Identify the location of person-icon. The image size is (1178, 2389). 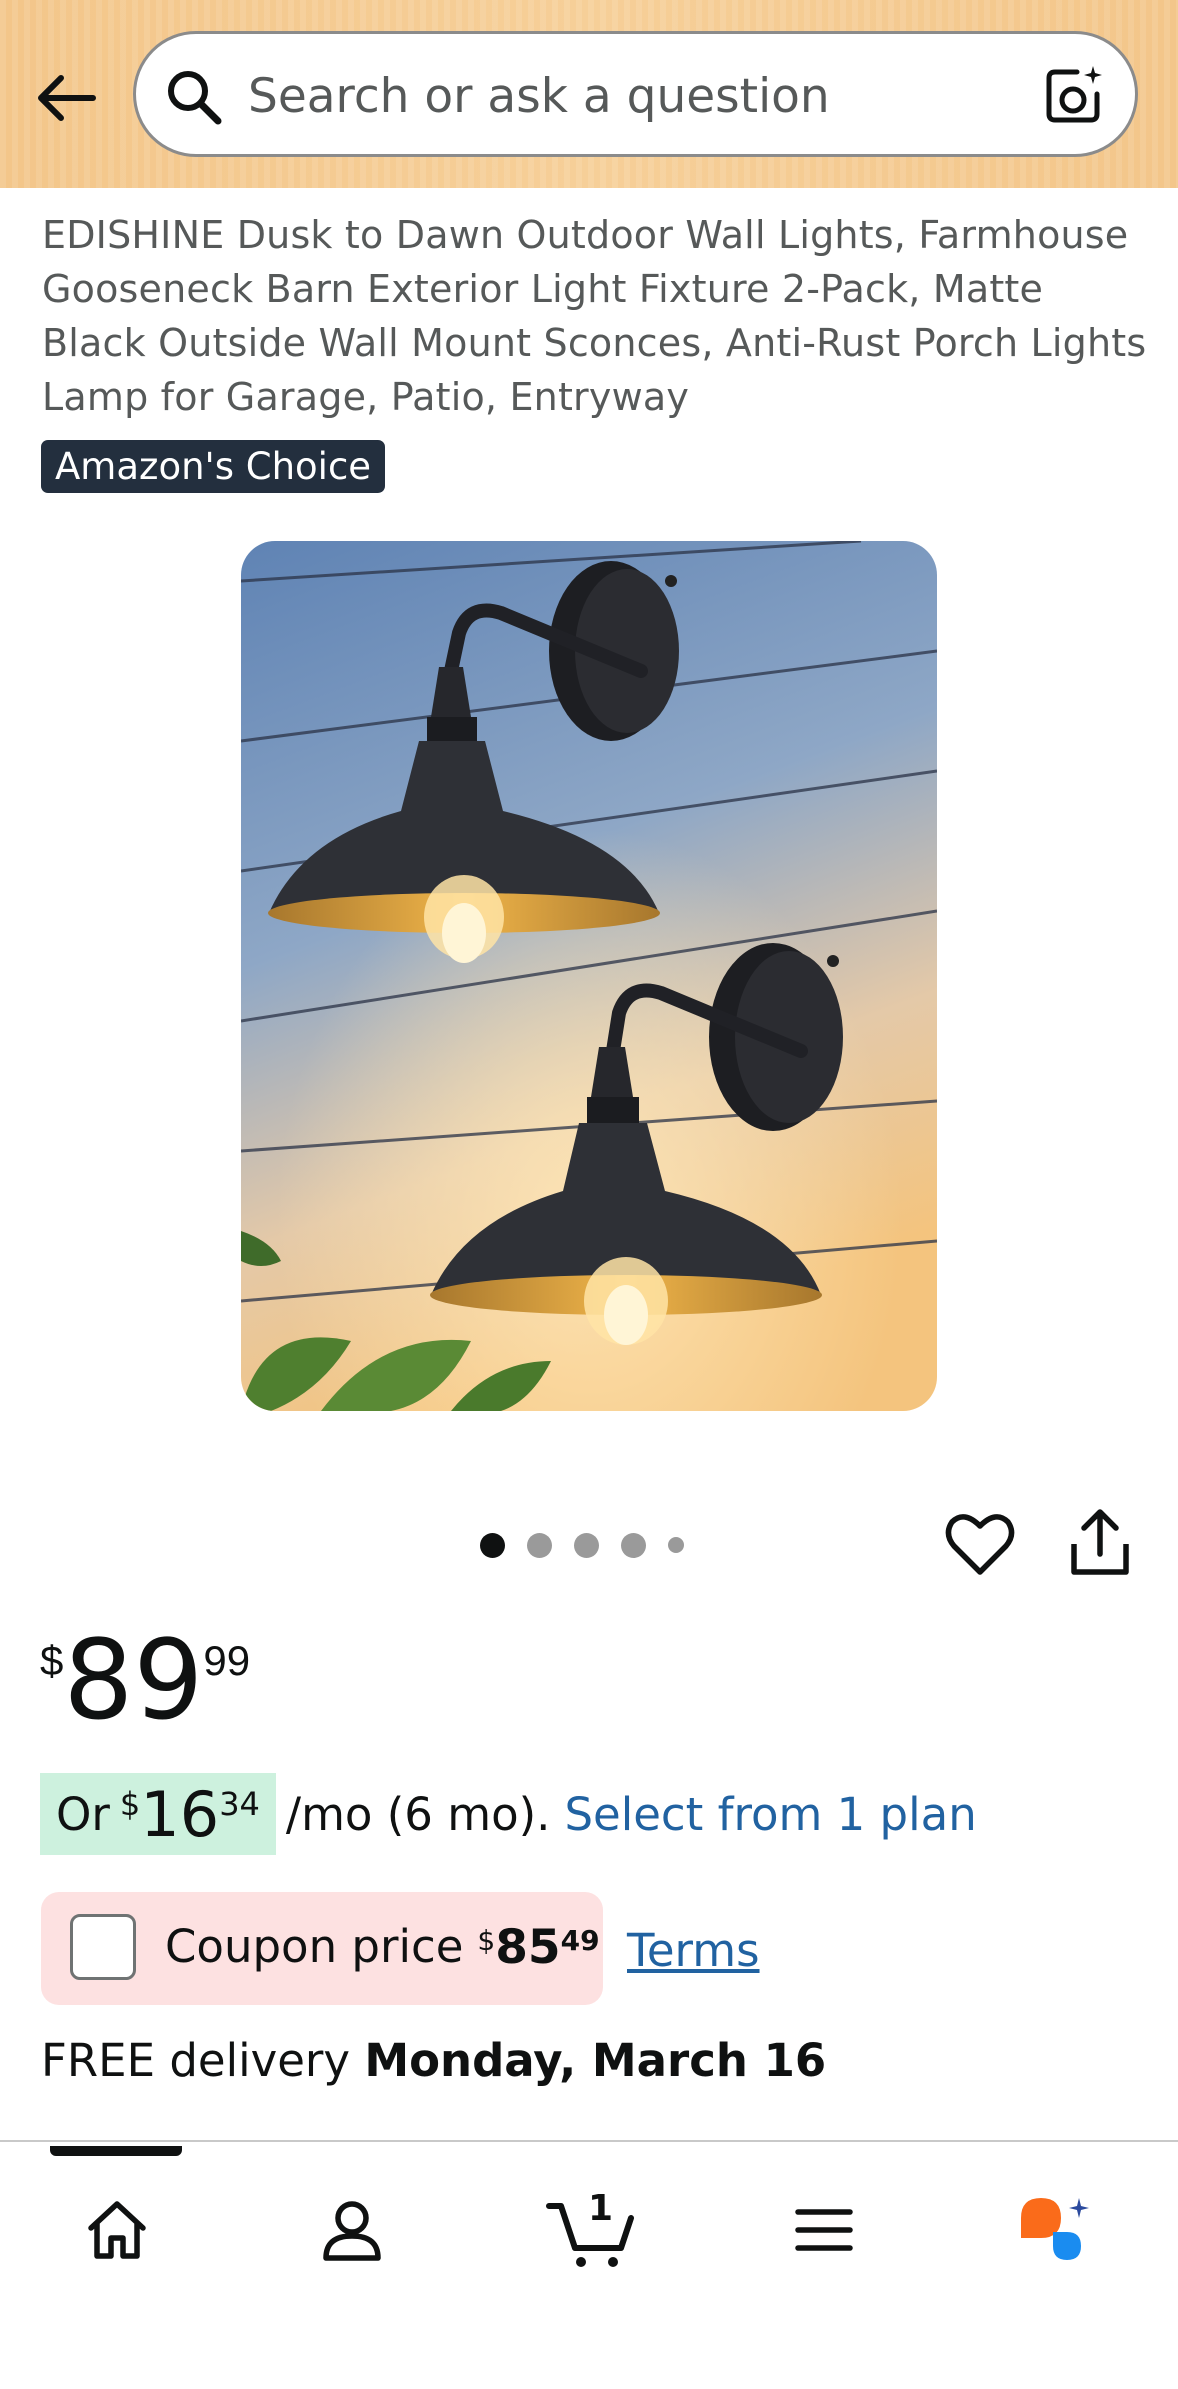
(352, 2231).